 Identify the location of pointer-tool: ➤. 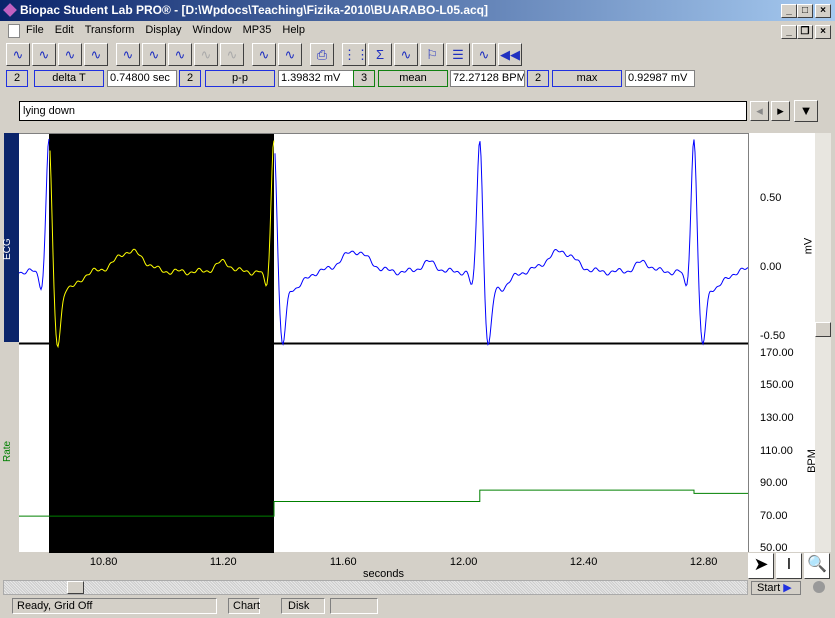
(761, 566).